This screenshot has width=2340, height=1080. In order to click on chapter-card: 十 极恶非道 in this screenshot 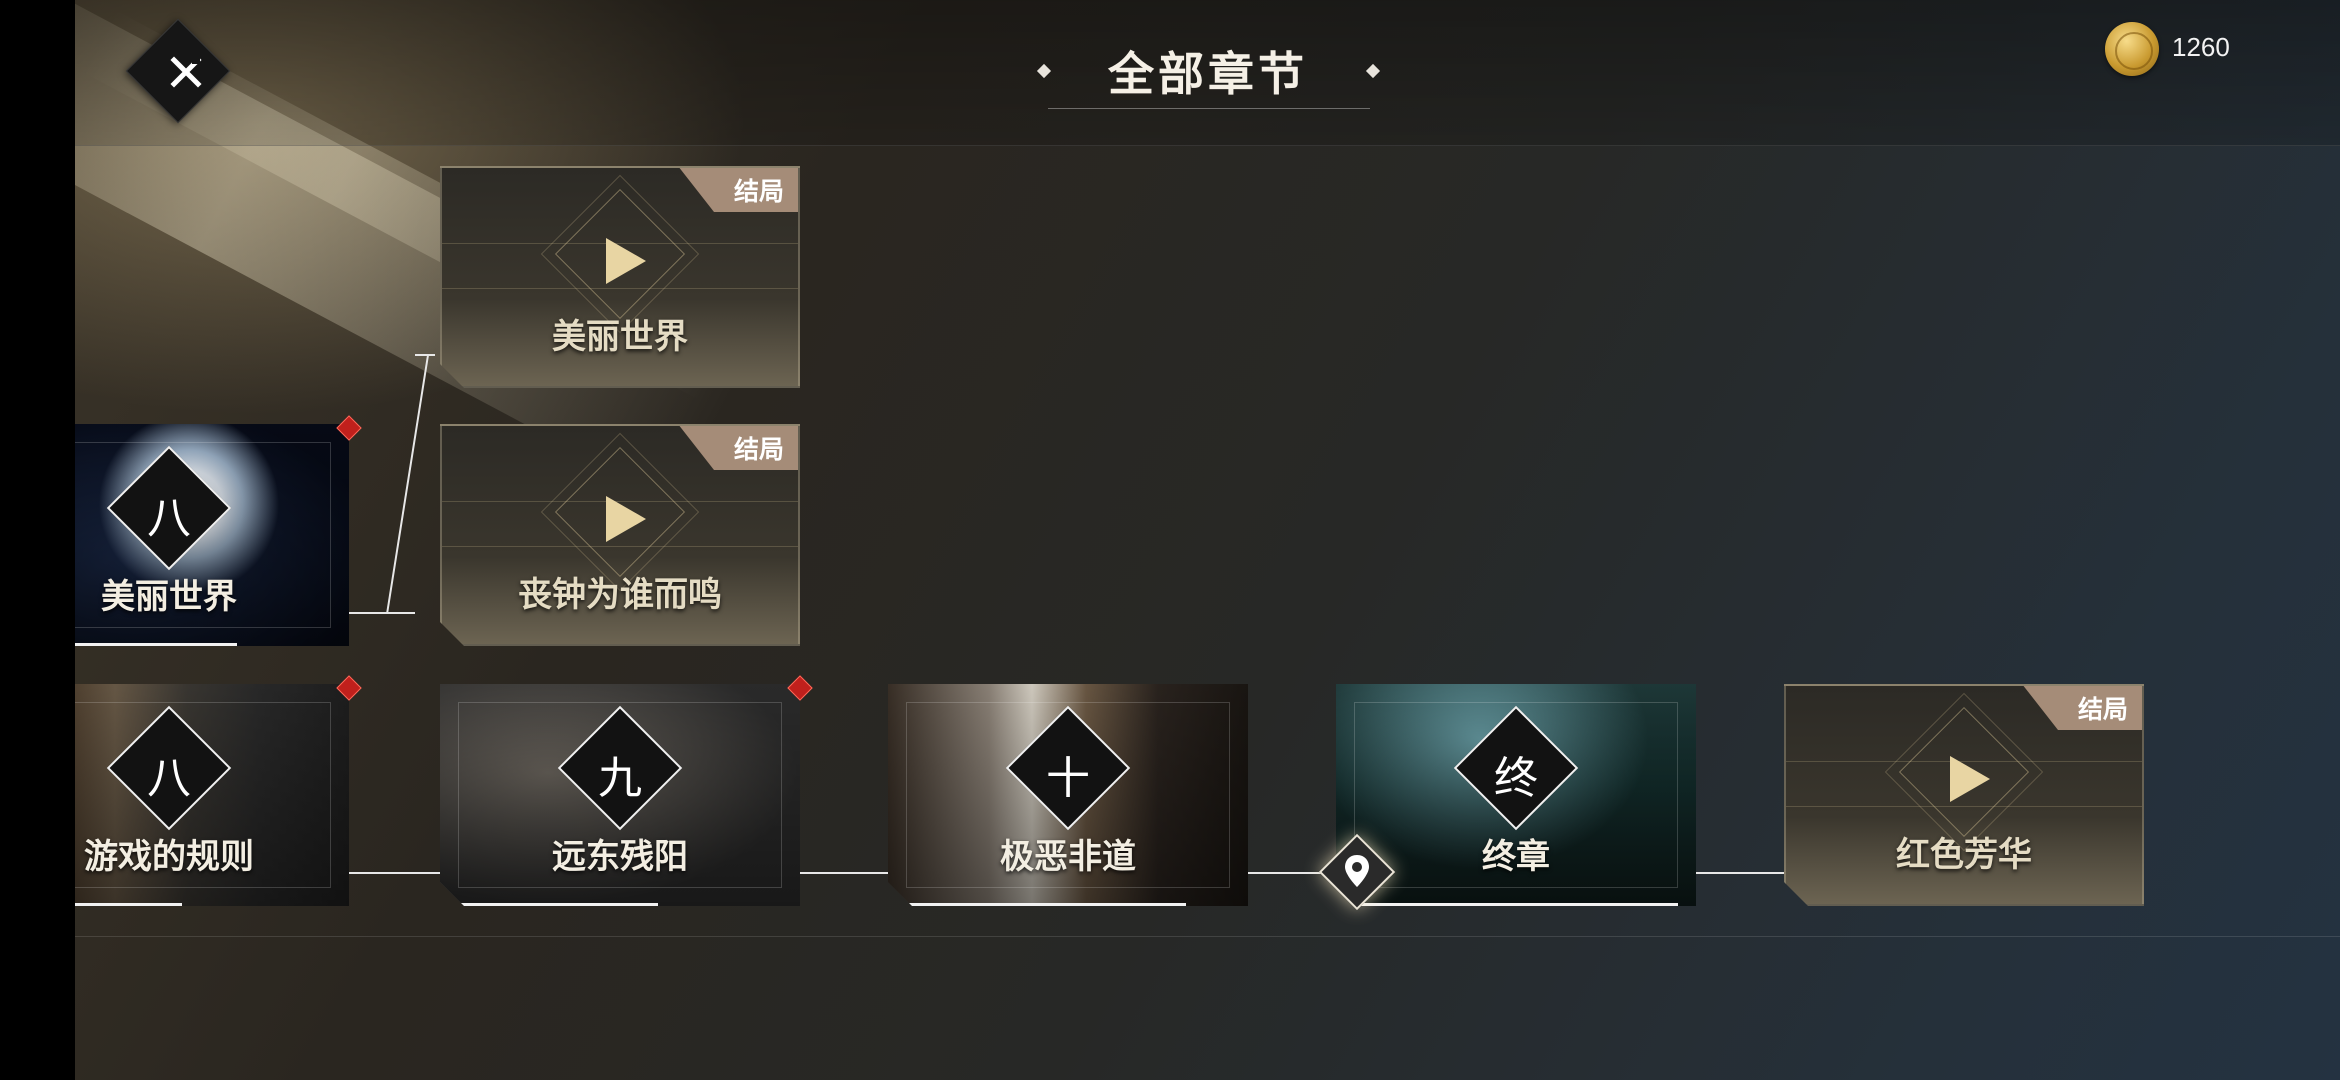, I will do `click(1068, 795)`.